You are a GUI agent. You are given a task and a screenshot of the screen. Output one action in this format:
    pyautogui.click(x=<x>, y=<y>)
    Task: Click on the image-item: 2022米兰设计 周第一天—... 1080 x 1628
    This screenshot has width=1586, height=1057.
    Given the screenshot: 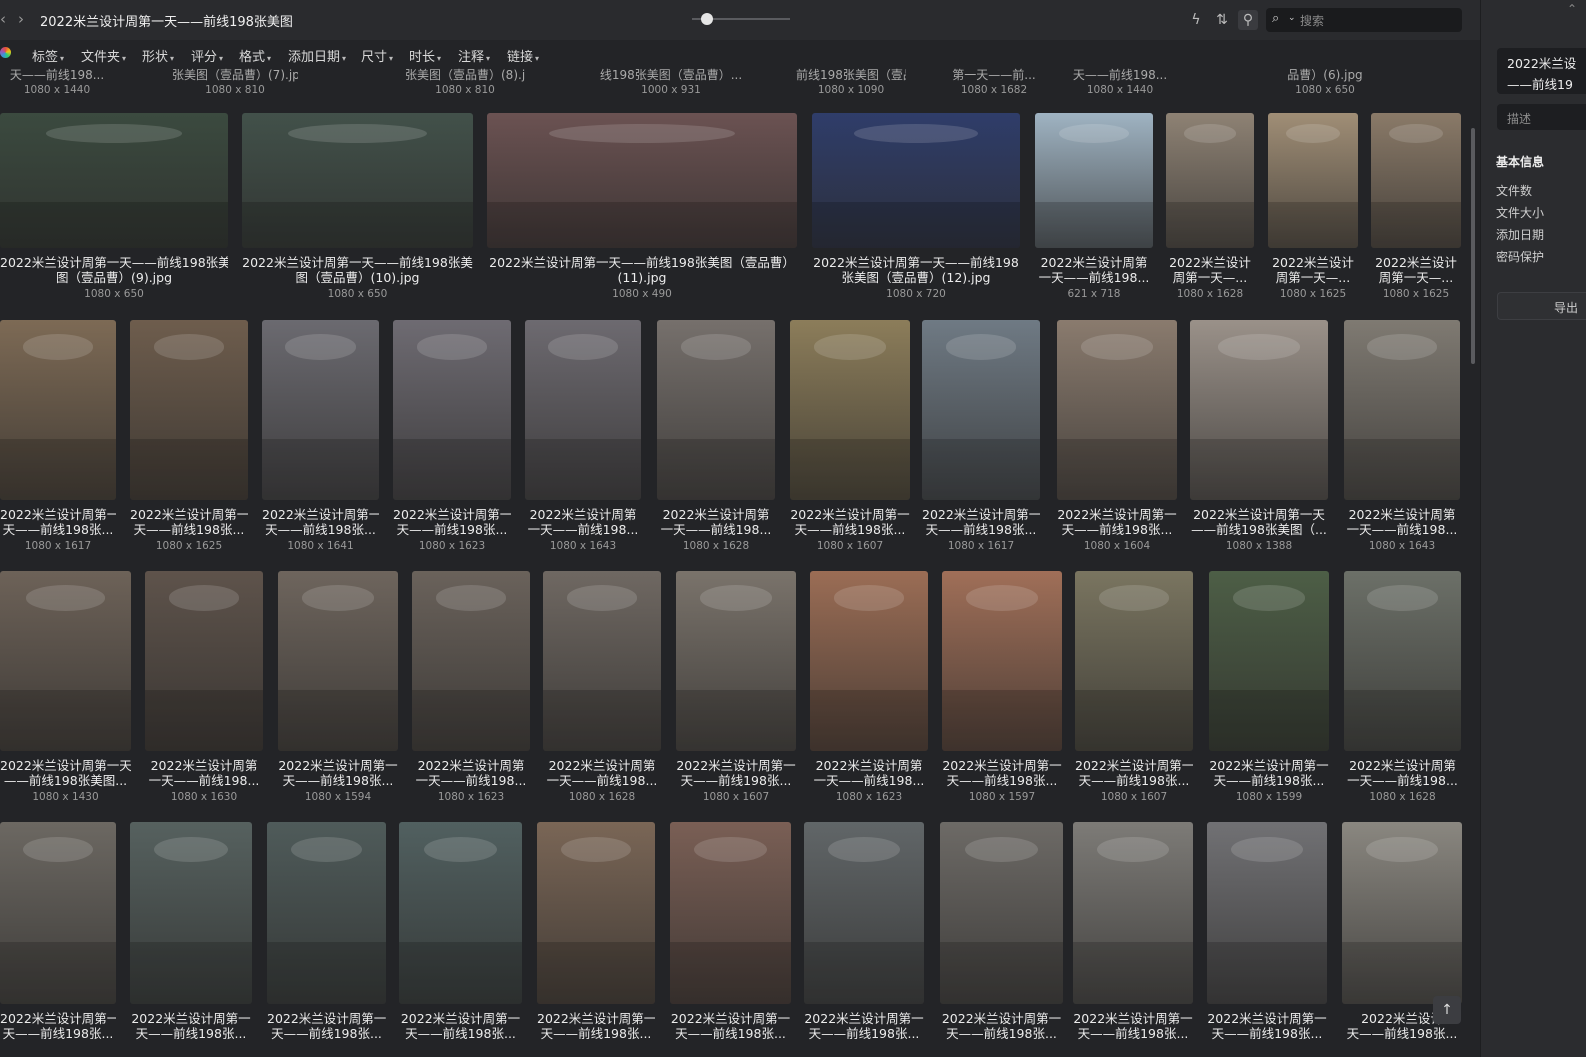 What is the action you would take?
    pyautogui.click(x=1210, y=210)
    